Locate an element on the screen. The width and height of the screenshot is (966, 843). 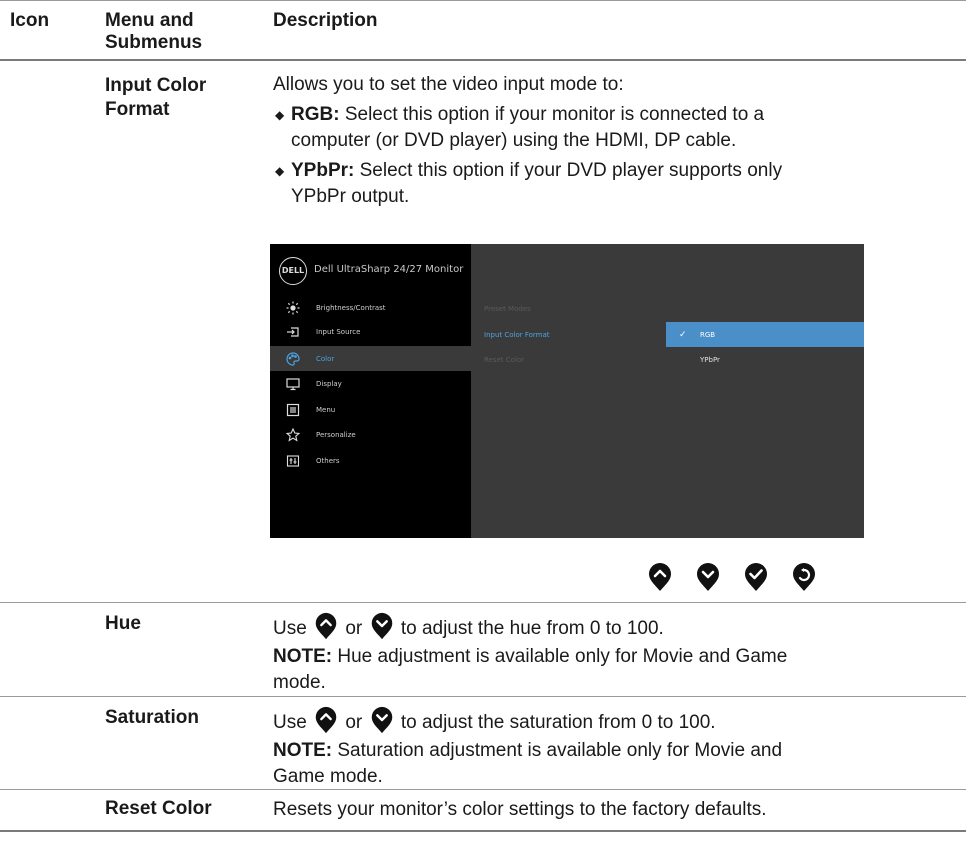
dell-logo: DELL is located at coordinates (293, 271).